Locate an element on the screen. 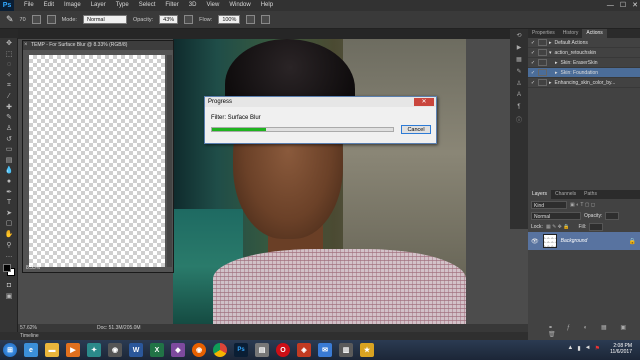 This screenshot has width=640, height=360. photoshop-icon: Ps is located at coordinates (241, 350).